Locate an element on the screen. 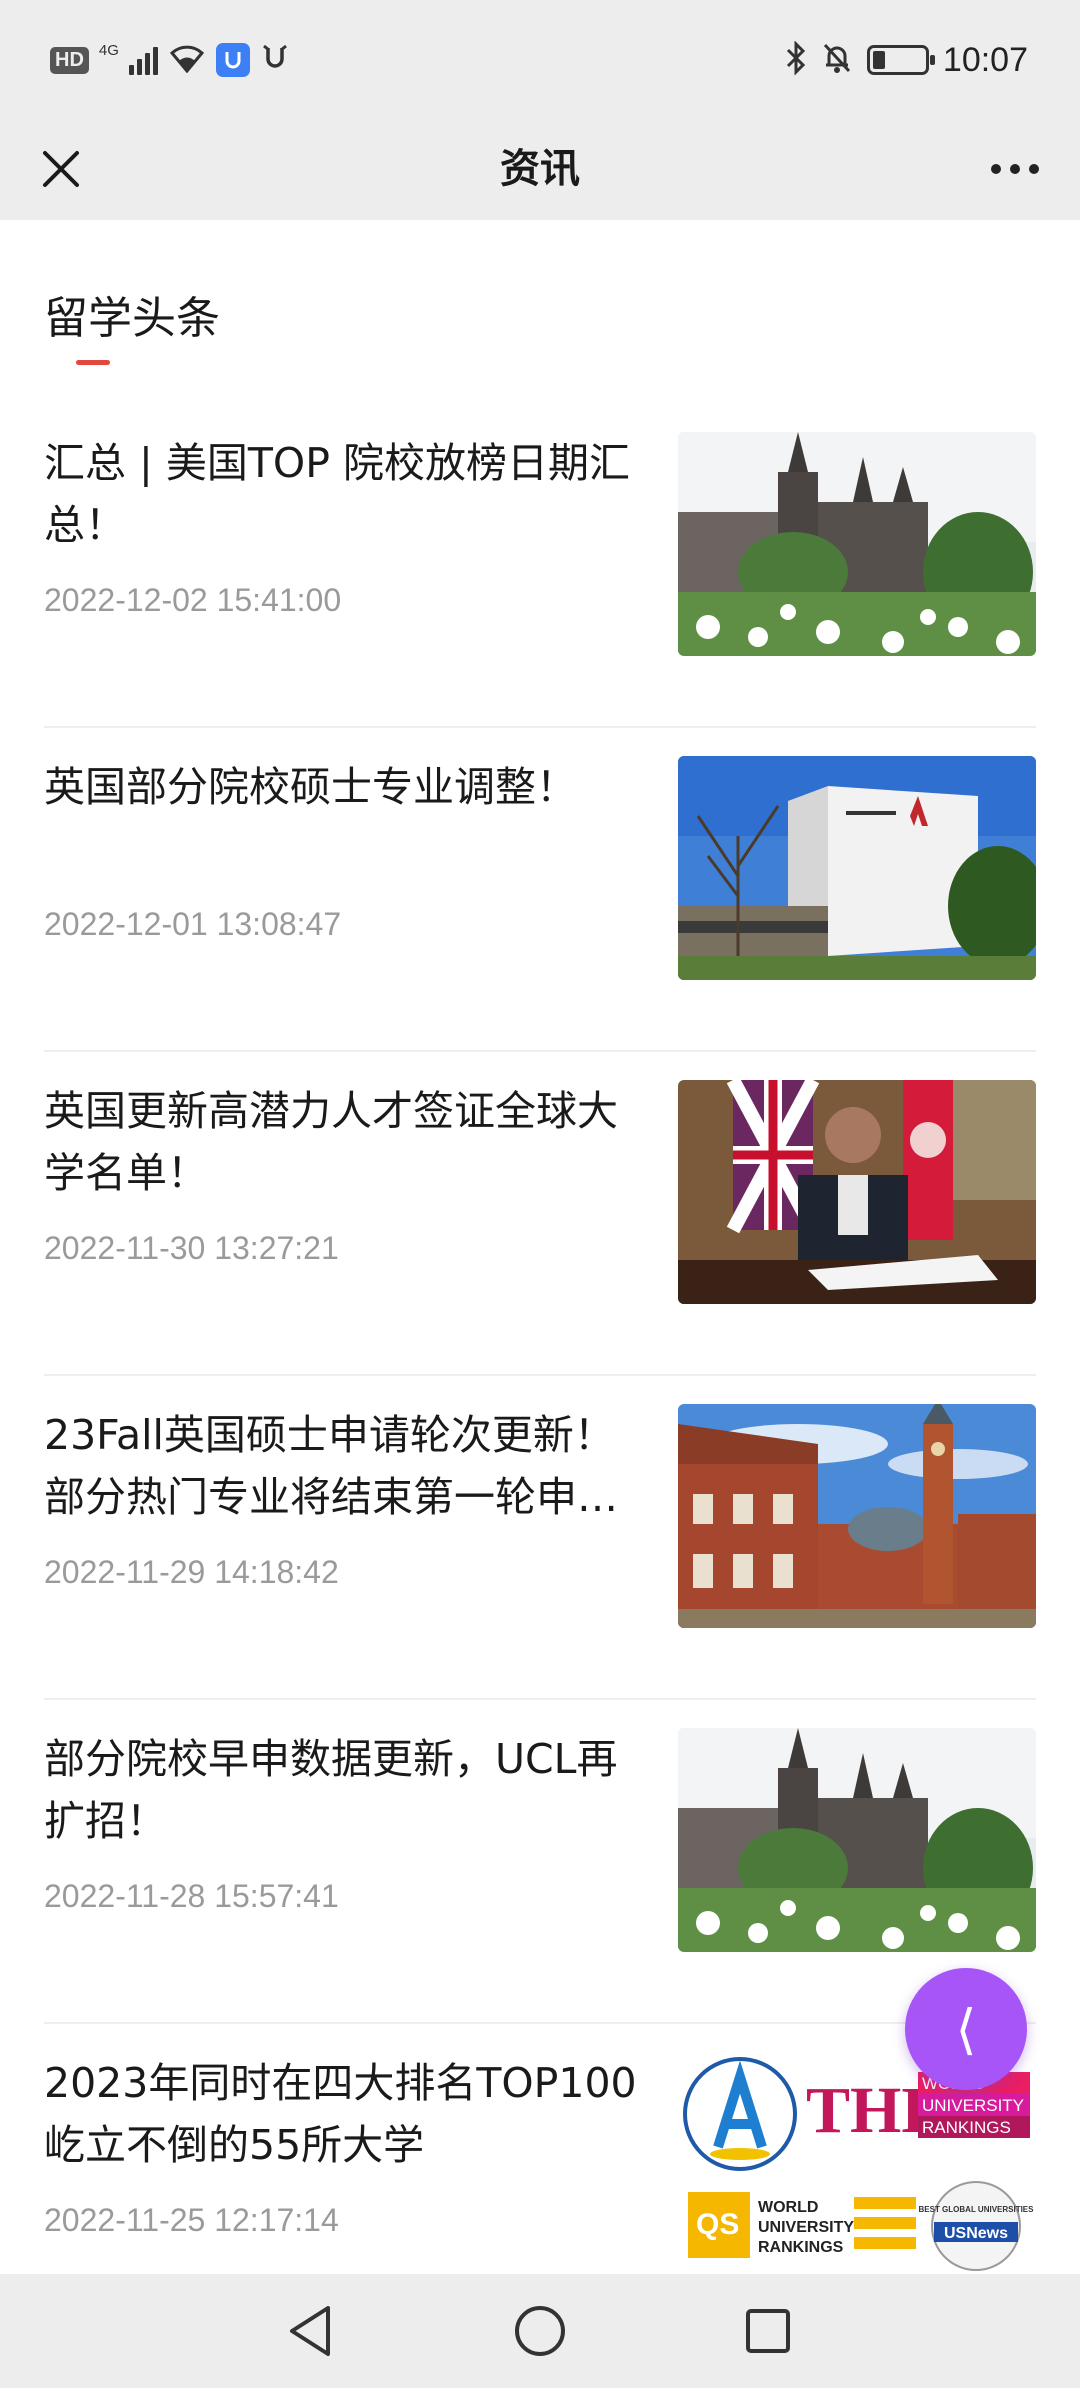  article-title: 2023年同时在四大排名TOP100屹立不倒的55所大学 is located at coordinates (340, 2114).